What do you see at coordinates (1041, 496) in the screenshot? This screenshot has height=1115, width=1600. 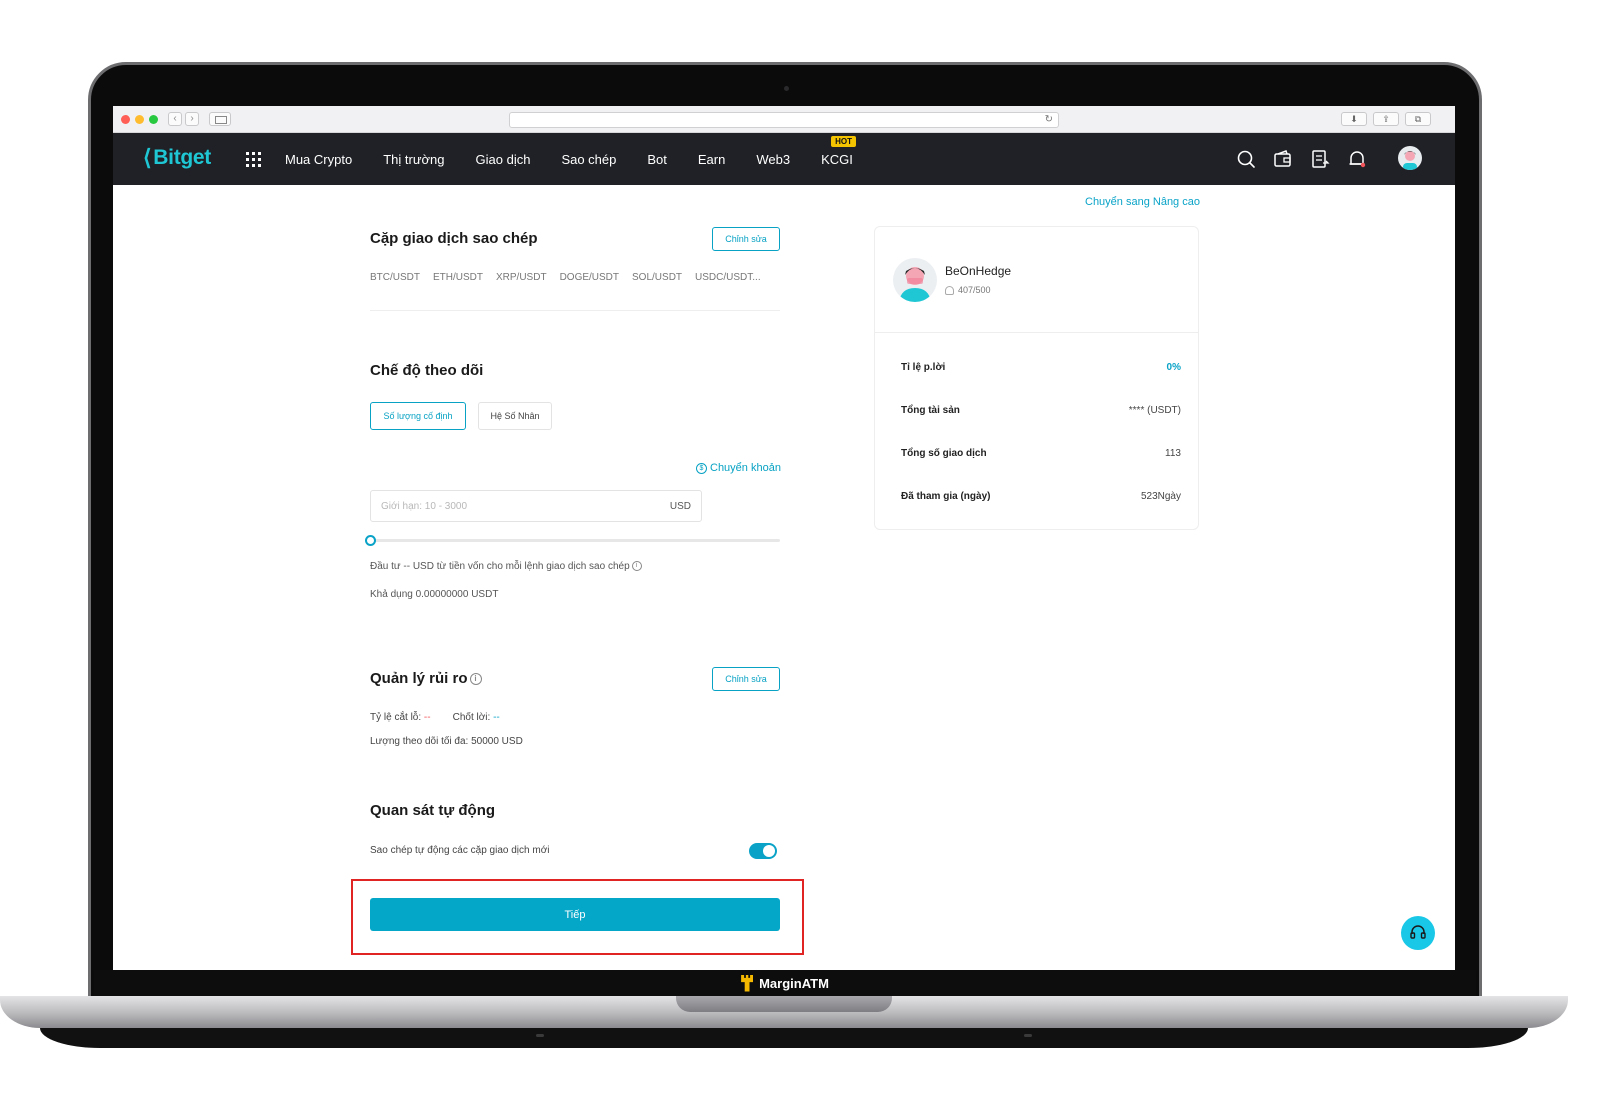 I see `stat-row: Đã tham gia (ngày) 523Ngày` at bounding box center [1041, 496].